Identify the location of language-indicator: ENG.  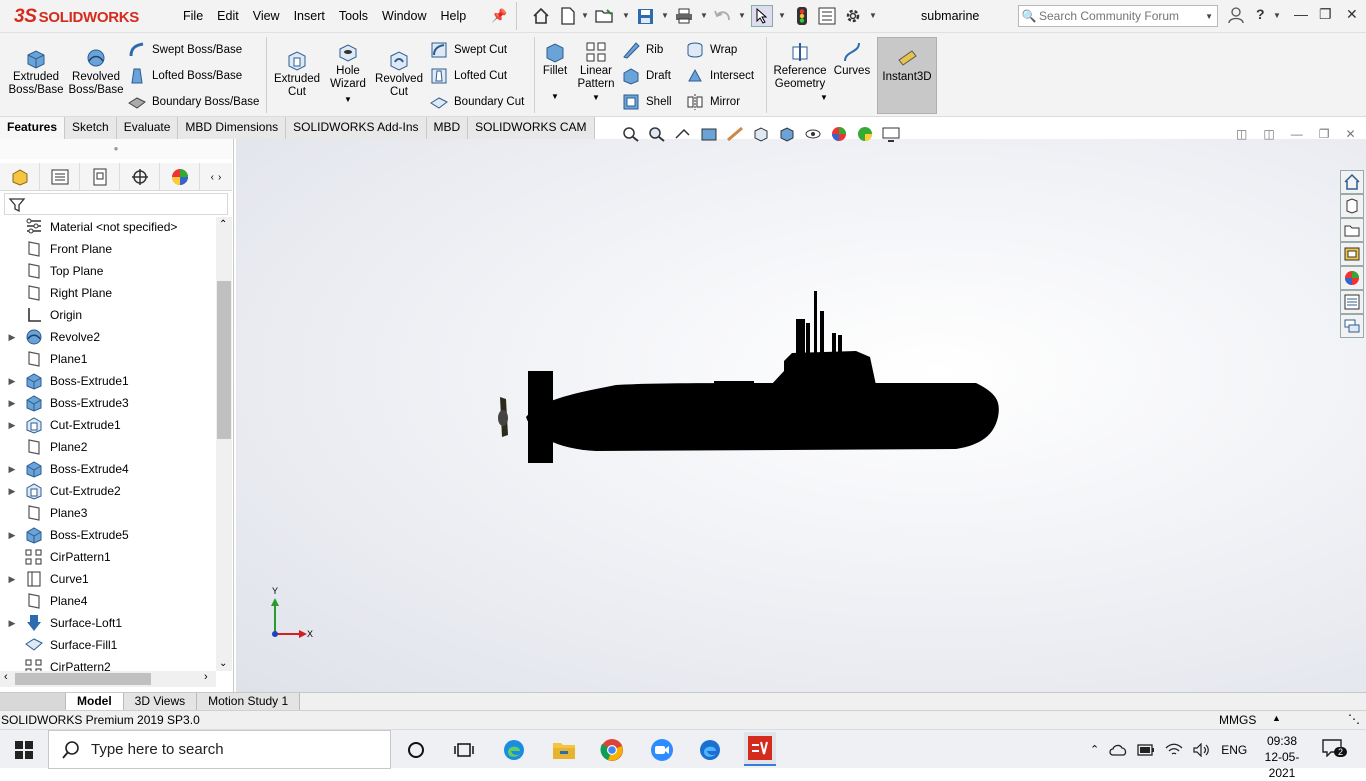
(1234, 750).